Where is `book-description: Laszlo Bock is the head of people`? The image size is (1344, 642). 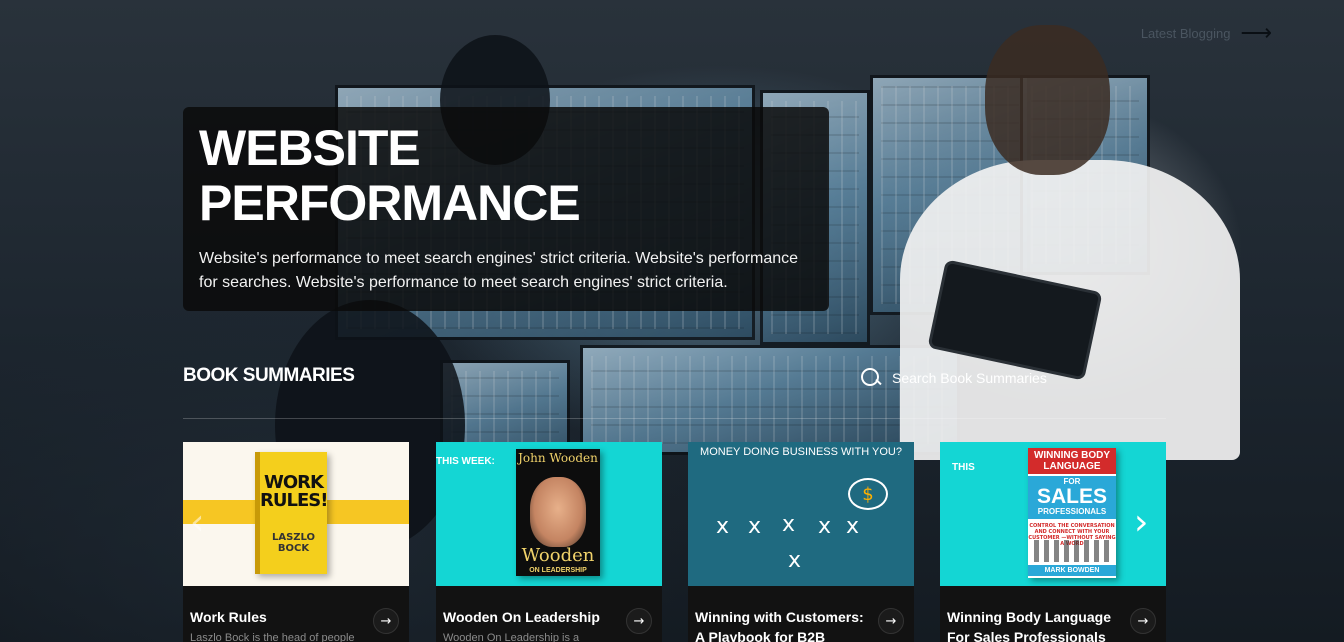 book-description: Laszlo Bock is the head of people is located at coordinates (272, 637).